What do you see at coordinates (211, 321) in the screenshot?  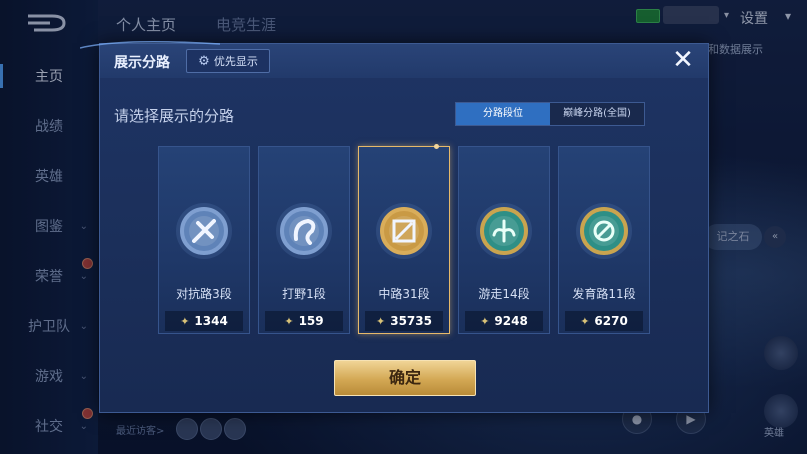 I see `lane-score-value: 1344` at bounding box center [211, 321].